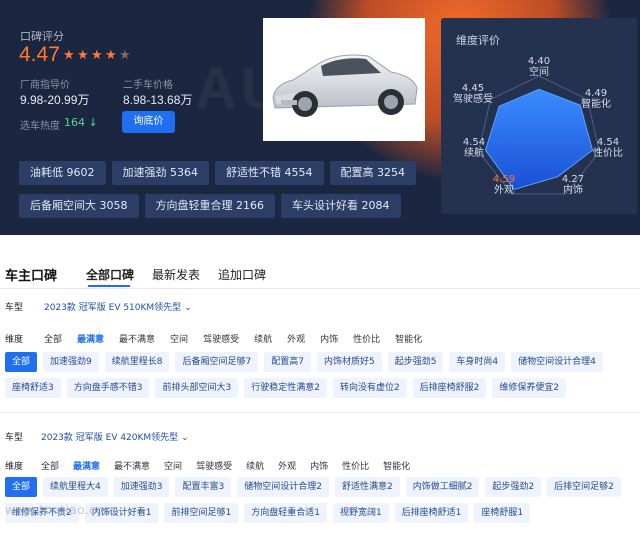 This screenshot has height=541, width=640. Describe the element at coordinates (513, 487) in the screenshot. I see `keyword-chip: 起步强劲2` at that location.